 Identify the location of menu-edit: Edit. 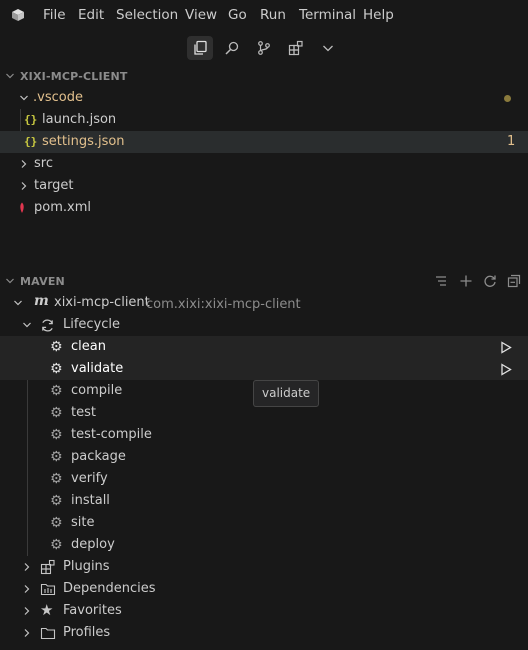
(91, 15).